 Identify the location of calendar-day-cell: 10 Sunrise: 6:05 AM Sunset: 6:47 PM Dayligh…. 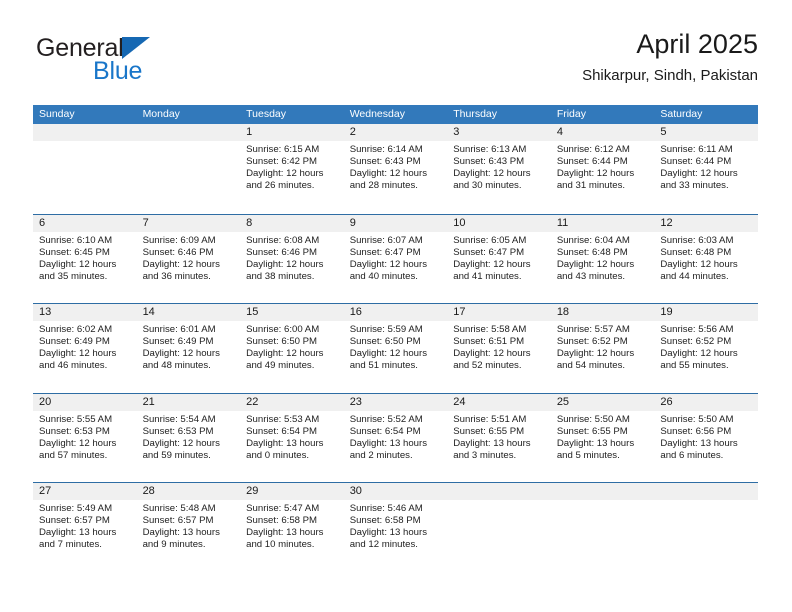
(499, 258).